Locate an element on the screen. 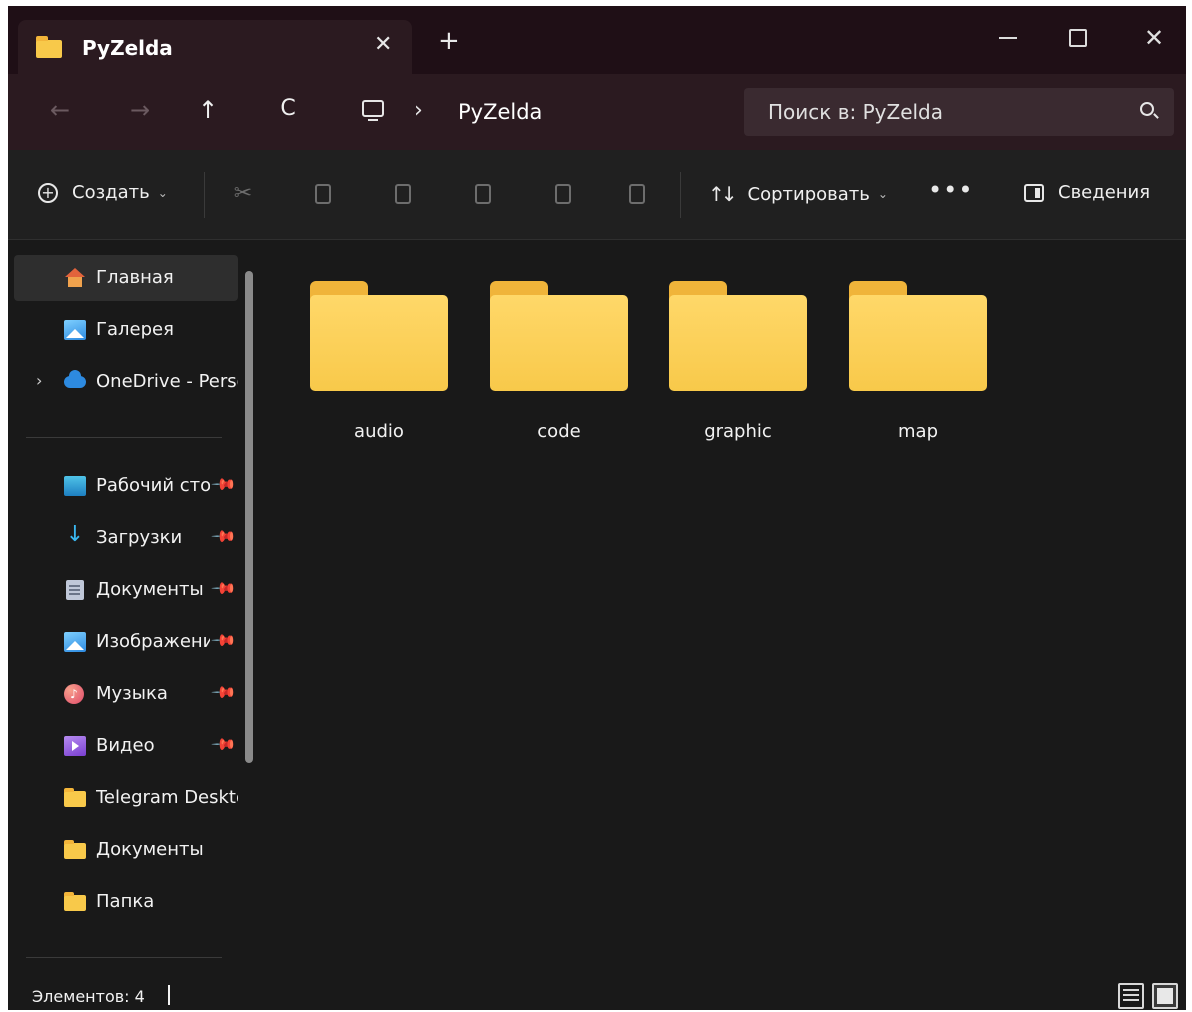 This screenshot has height=1012, width=1192. address-row: ← → ↑ C › PyZelda Поиск в: PyZelda is located at coordinates (597, 112).